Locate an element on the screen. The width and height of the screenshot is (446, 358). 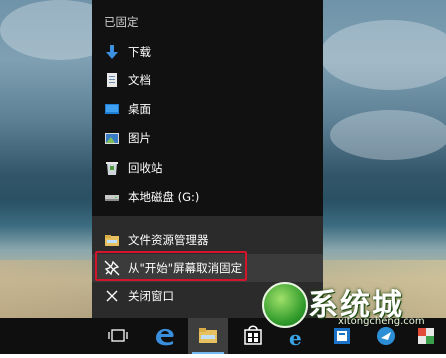
pinned-item-label: 图片 is located at coordinates (139, 138).